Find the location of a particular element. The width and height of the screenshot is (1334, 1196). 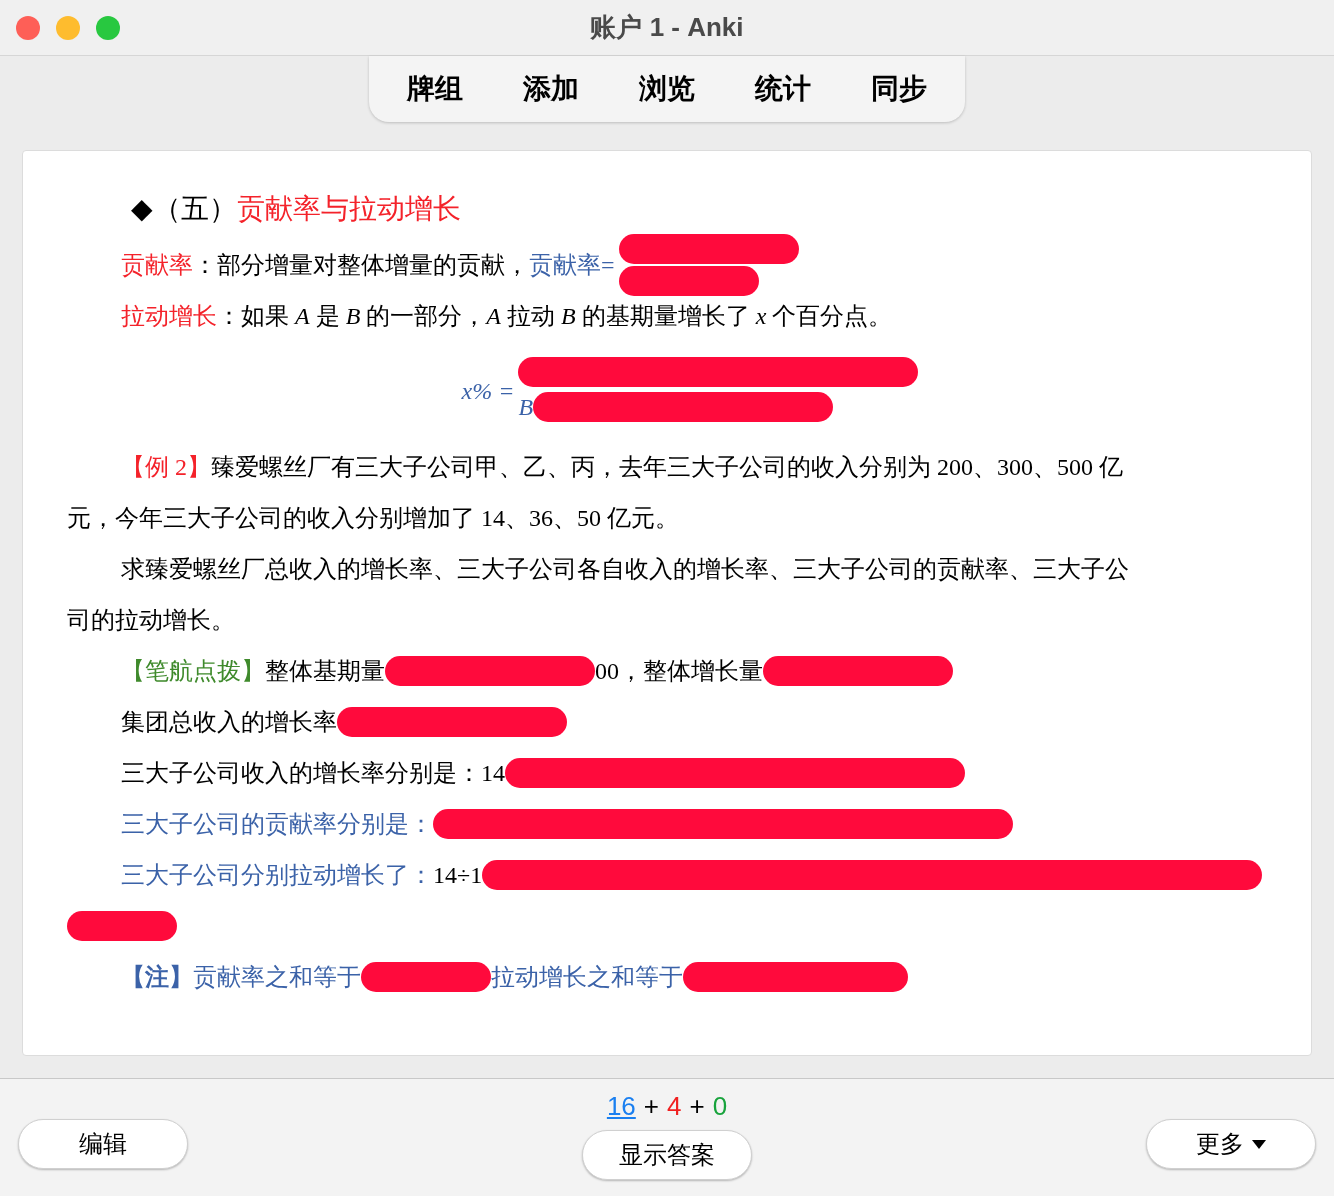

doc-text: 【例 2】 is located at coordinates (166, 467).